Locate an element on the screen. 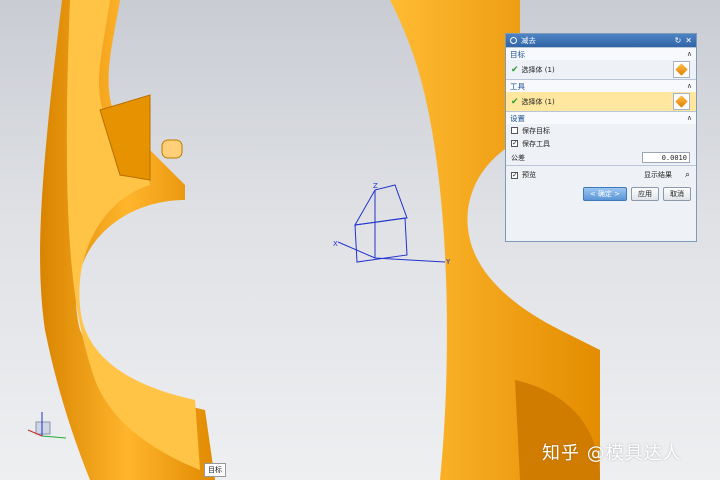 The image size is (720, 480). target-section-header: 目标 ∧ is located at coordinates (601, 53).